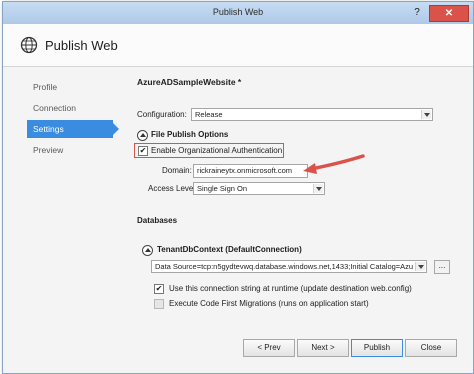 The image size is (474, 374). I want to click on databases-heading: Databases, so click(157, 220).